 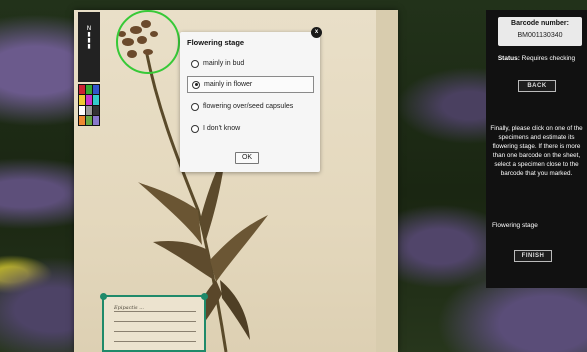 What do you see at coordinates (89, 105) in the screenshot?
I see `color-chart` at bounding box center [89, 105].